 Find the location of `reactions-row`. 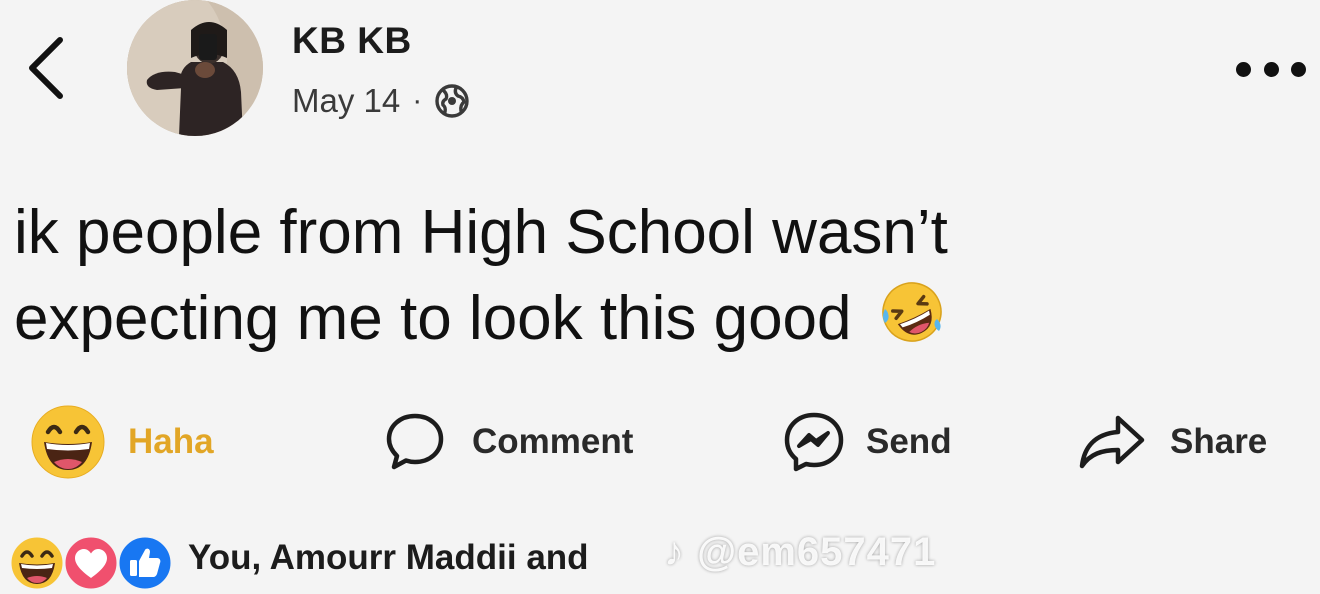

reactions-row is located at coordinates (91, 564).